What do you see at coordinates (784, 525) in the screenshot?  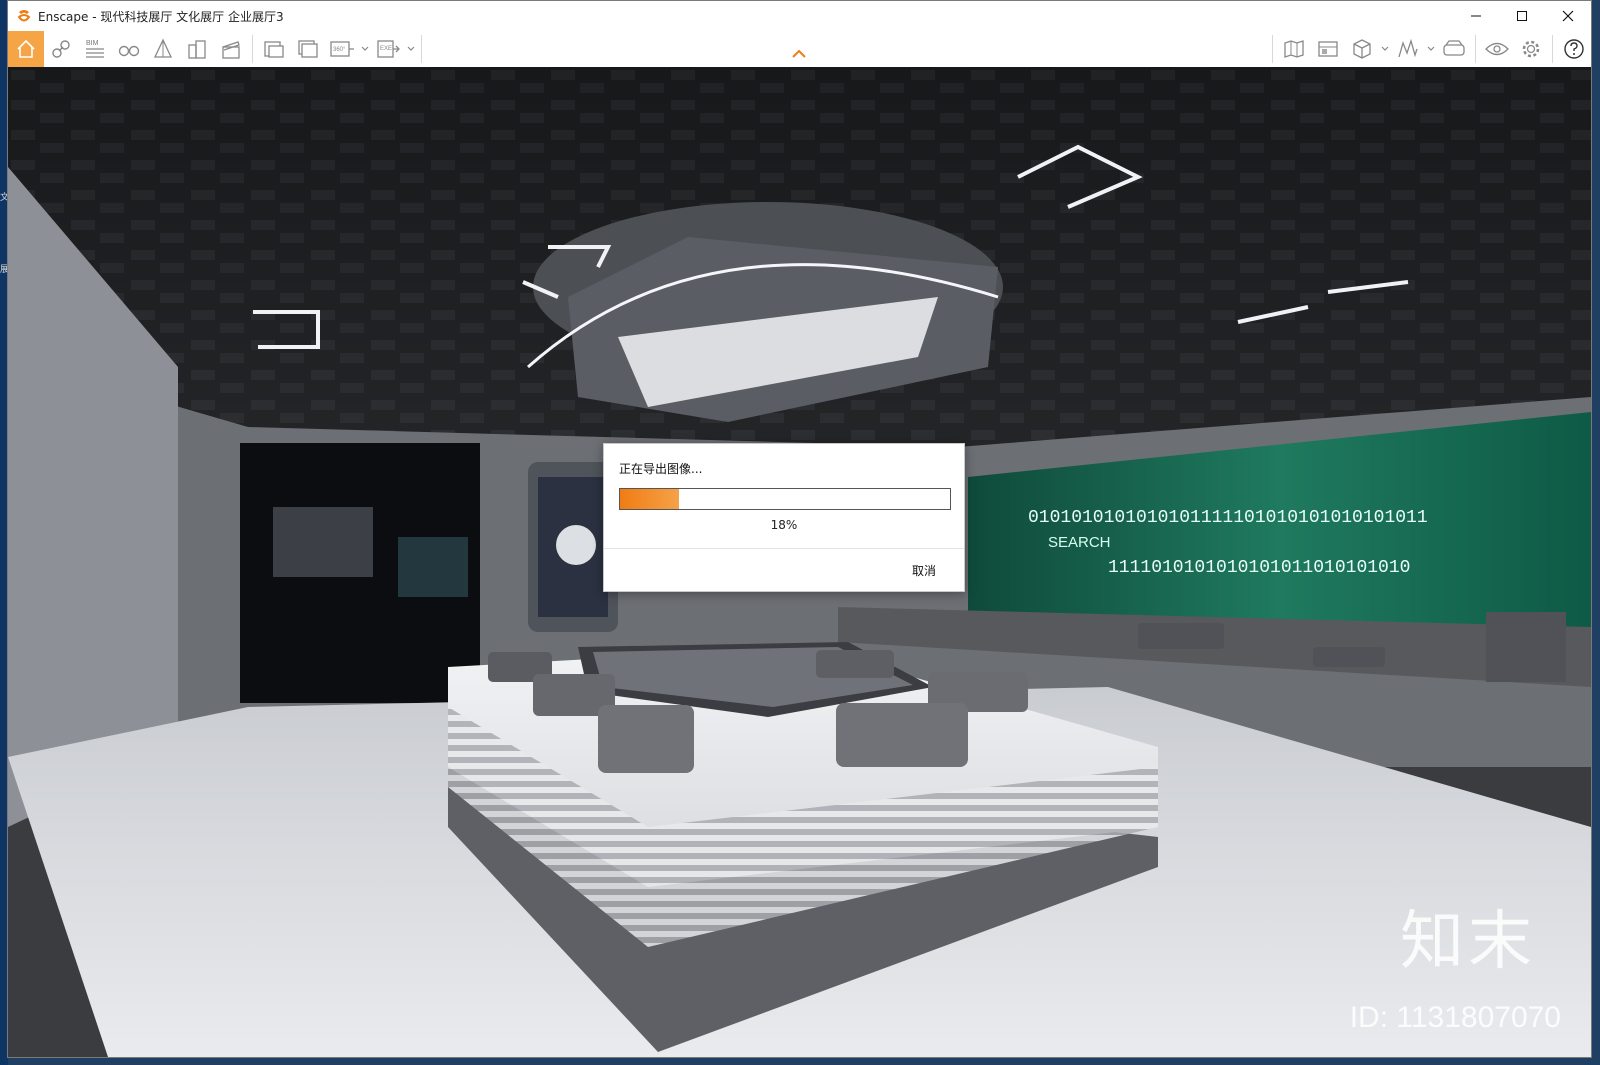 I see `progress-percent-label: 18%` at bounding box center [784, 525].